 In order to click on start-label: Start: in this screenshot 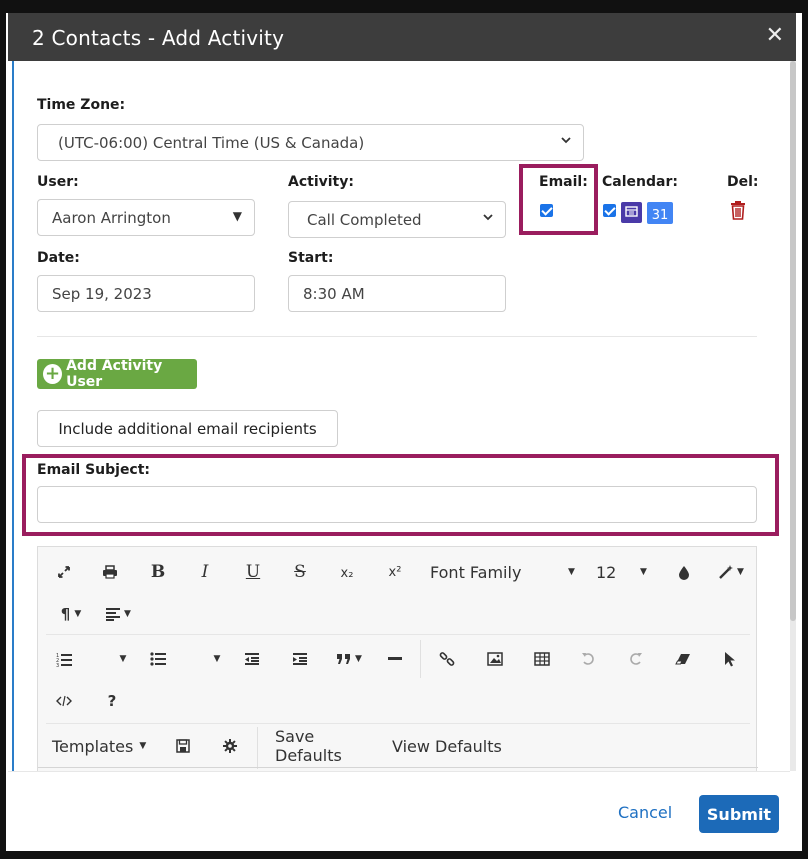, I will do `click(311, 258)`.